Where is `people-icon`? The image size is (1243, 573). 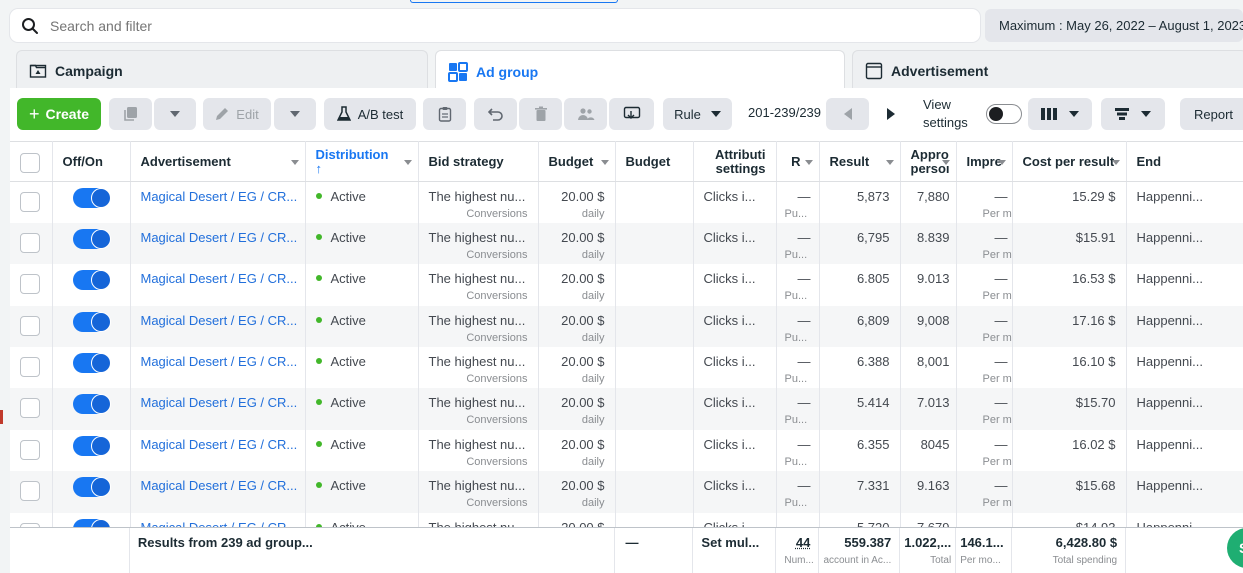
people-icon is located at coordinates (585, 114).